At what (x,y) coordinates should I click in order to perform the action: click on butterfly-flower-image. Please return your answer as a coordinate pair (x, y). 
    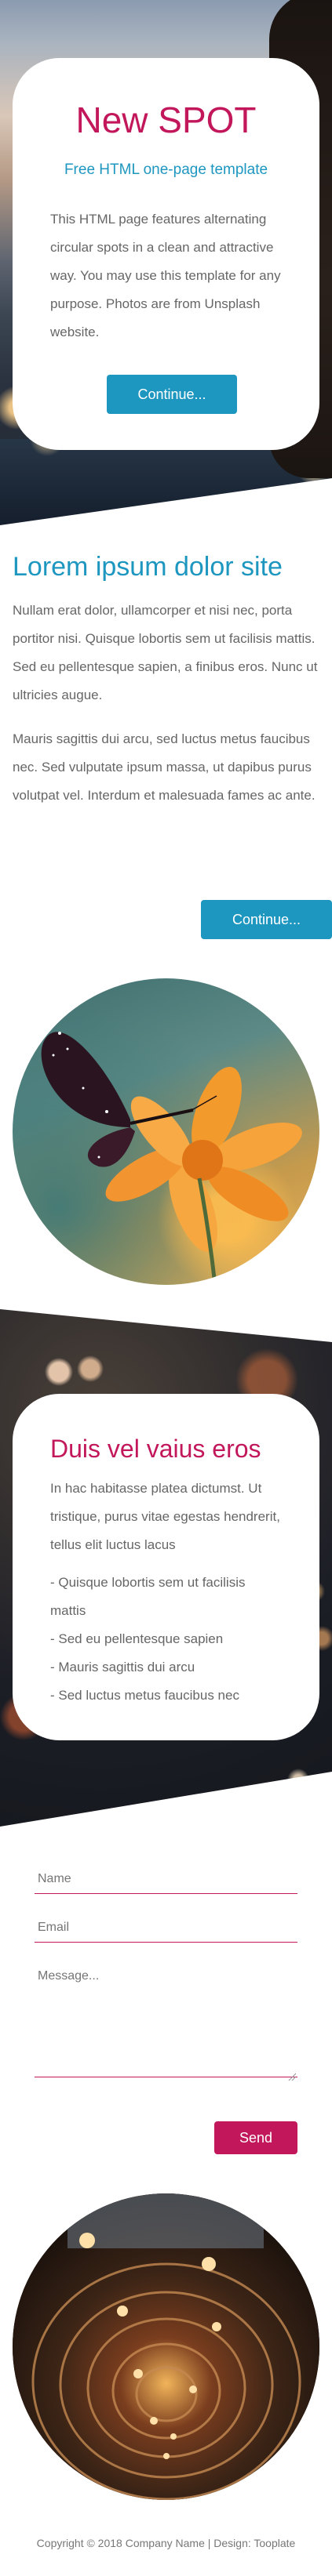
    Looking at the image, I should click on (166, 1131).